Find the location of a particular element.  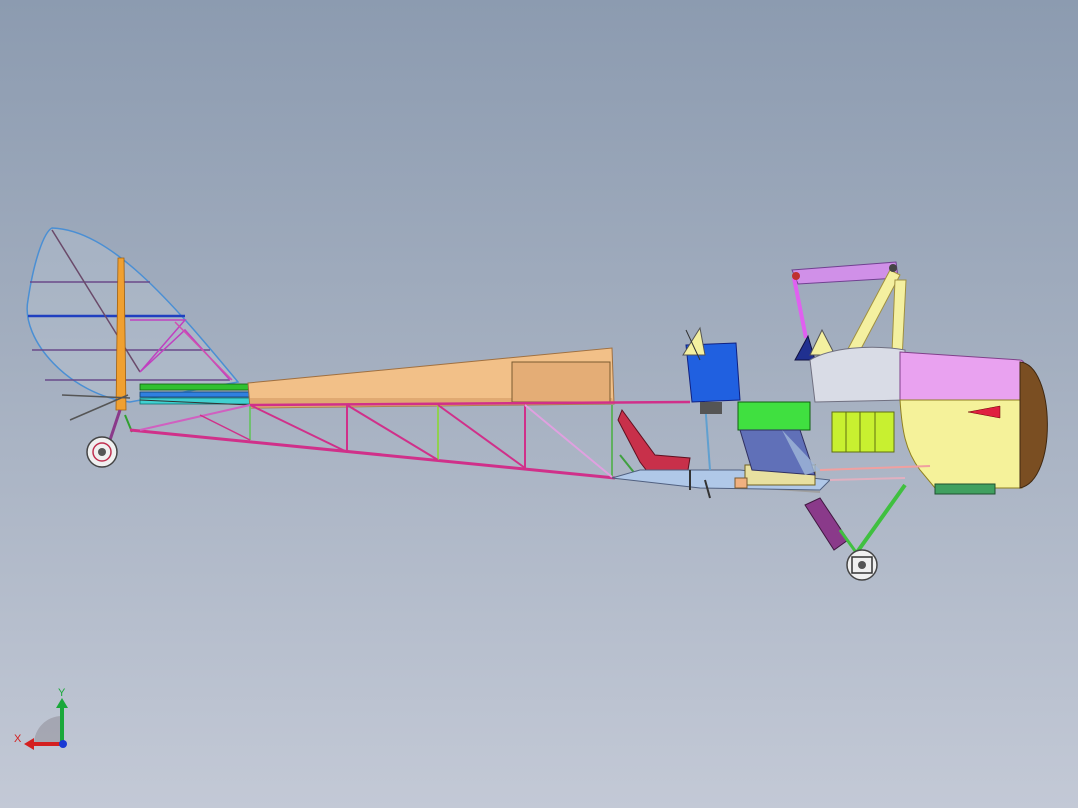

rear-instrument-panel is located at coordinates (711, 398).